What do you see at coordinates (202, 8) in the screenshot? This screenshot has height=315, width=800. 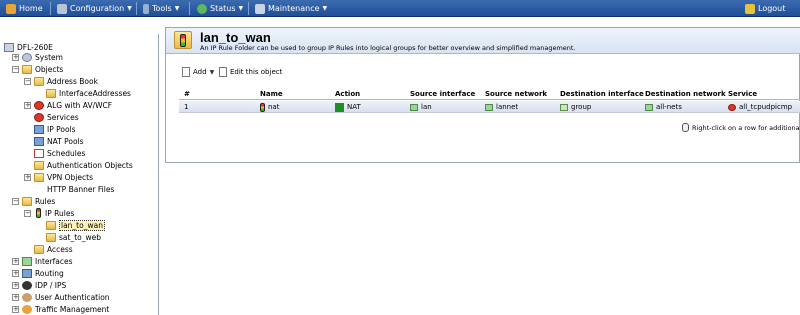 I see `status-icon` at bounding box center [202, 8].